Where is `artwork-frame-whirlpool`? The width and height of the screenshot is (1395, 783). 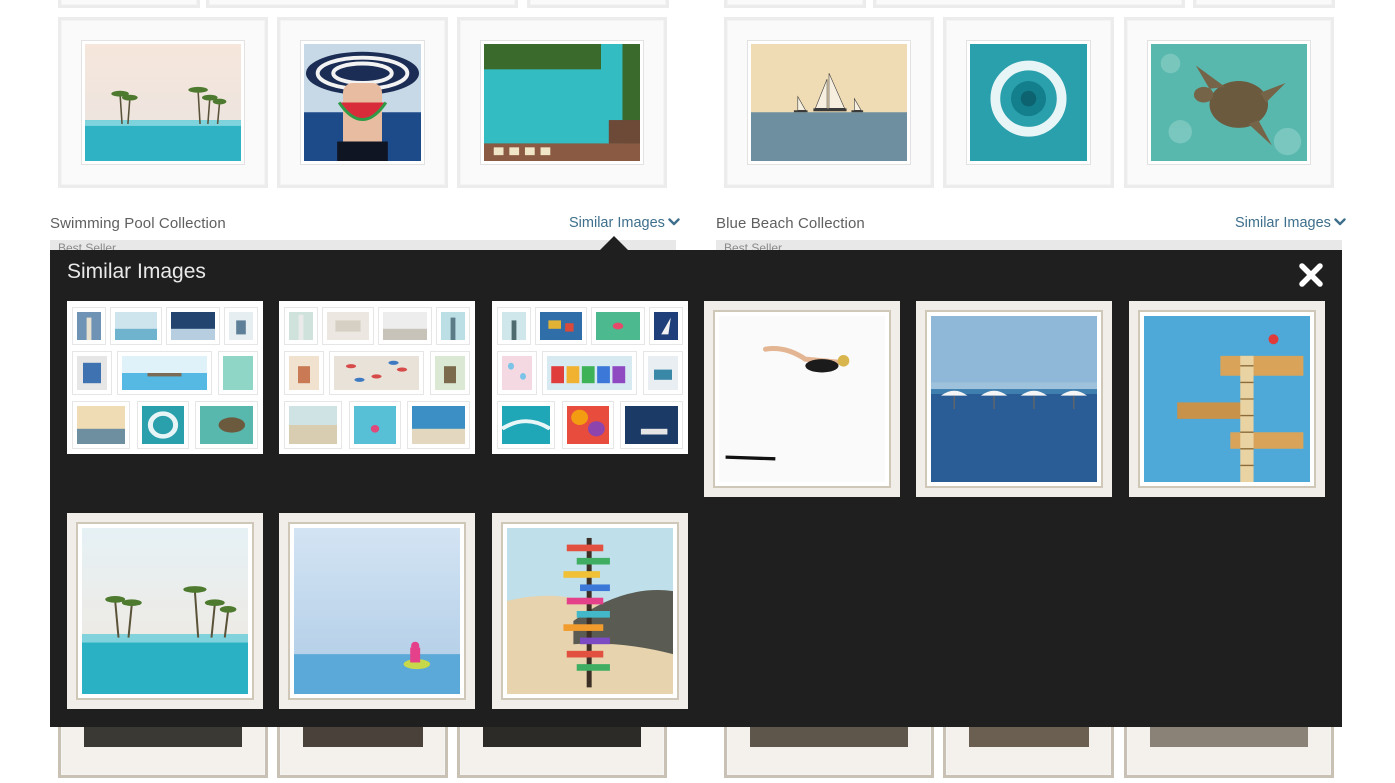 artwork-frame-whirlpool is located at coordinates (1028, 102).